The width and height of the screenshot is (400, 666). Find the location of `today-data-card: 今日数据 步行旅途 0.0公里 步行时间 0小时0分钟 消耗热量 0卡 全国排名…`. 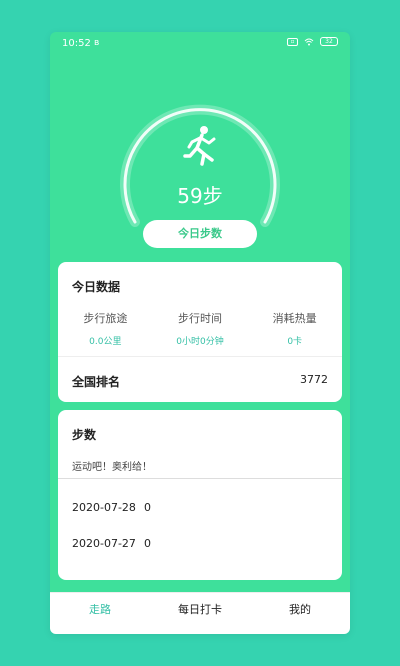

today-data-card: 今日数据 步行旅途 0.0公里 步行时间 0小时0分钟 消耗热量 0卡 全国排名… is located at coordinates (200, 332).